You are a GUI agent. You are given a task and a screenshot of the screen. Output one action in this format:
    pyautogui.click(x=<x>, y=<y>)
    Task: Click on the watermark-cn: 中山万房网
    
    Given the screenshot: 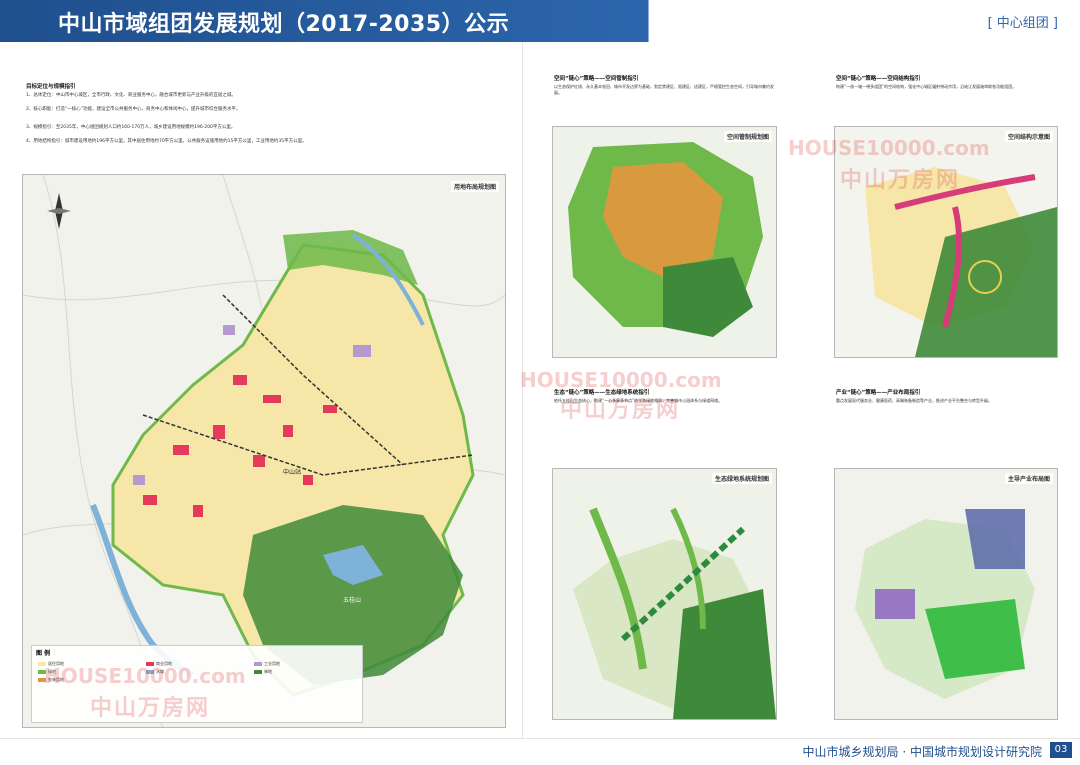 What is the action you would take?
    pyautogui.click(x=150, y=708)
    